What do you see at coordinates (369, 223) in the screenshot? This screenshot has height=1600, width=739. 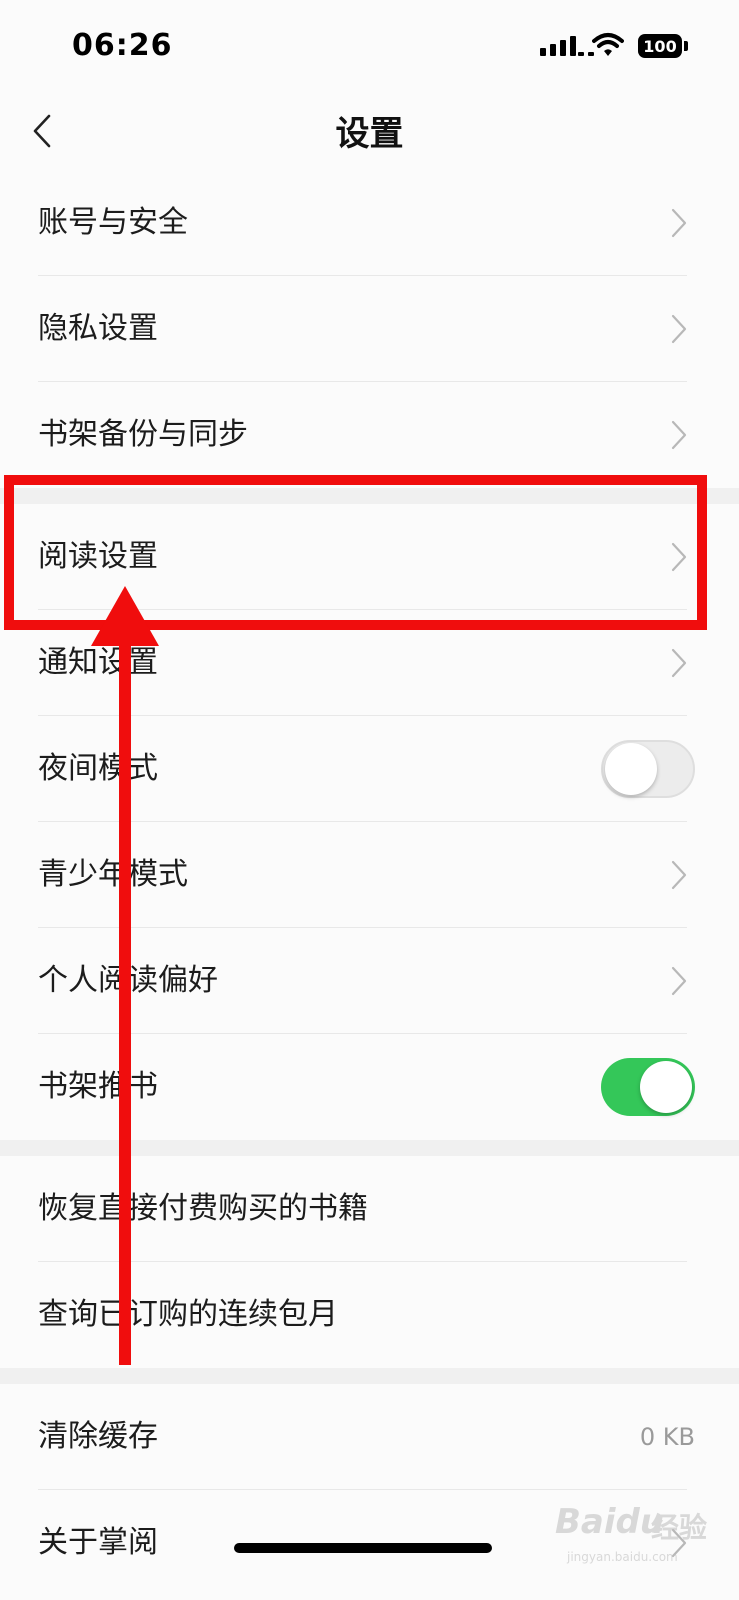 I see `settings-item-account-security: 账号与安全` at bounding box center [369, 223].